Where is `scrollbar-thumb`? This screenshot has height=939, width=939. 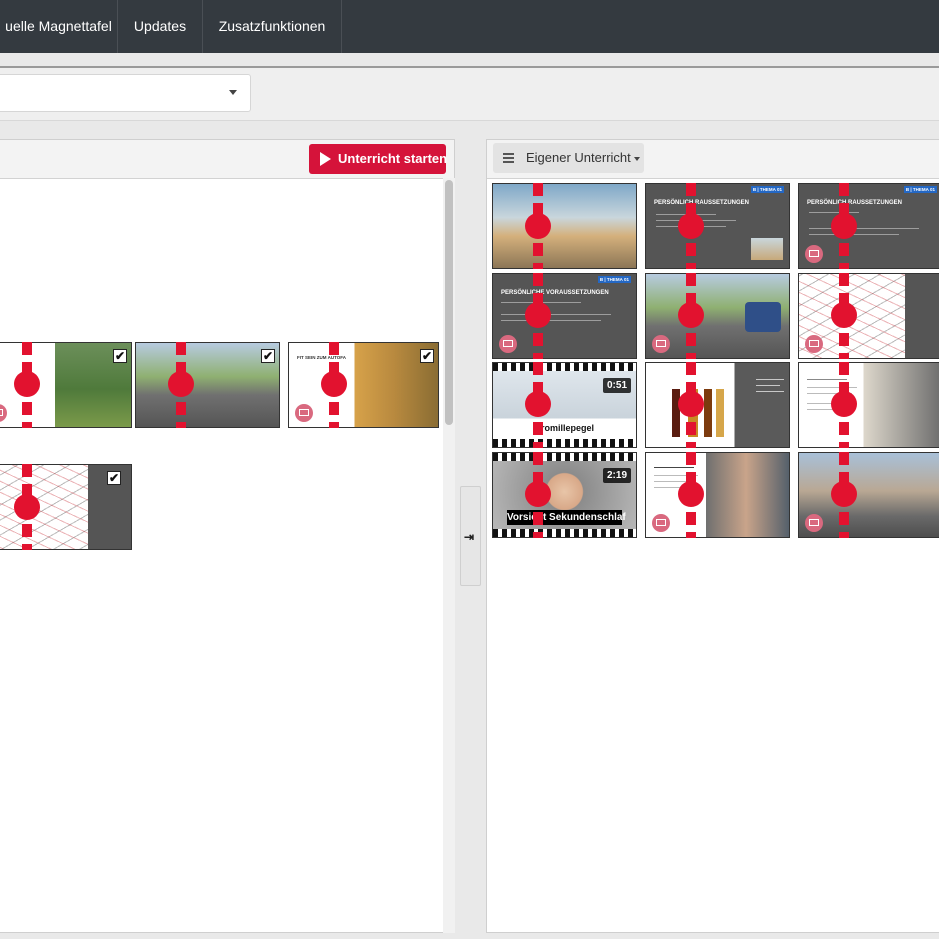 scrollbar-thumb is located at coordinates (449, 302).